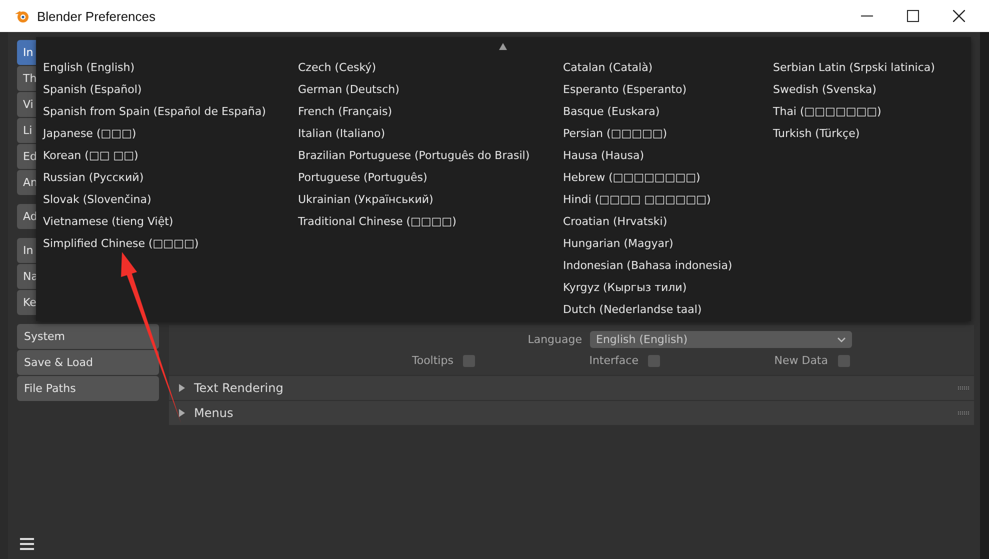  What do you see at coordinates (555, 339) in the screenshot?
I see `language-label: Language` at bounding box center [555, 339].